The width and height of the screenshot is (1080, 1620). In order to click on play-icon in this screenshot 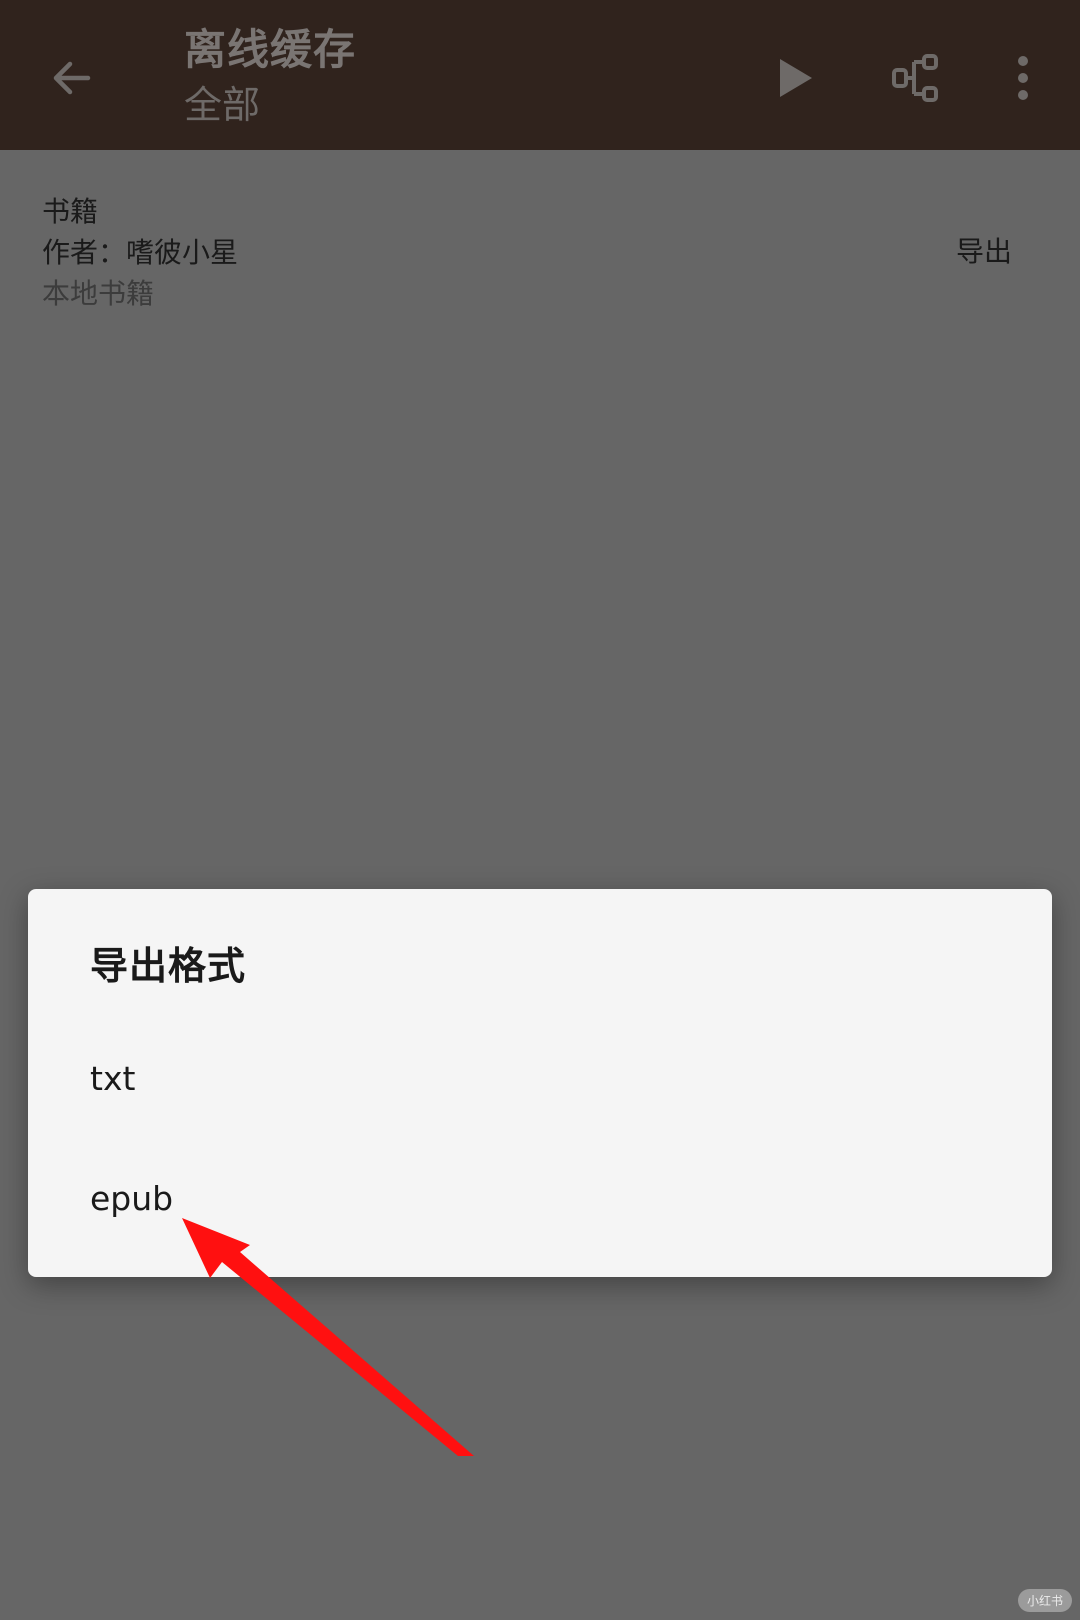, I will do `click(796, 78)`.